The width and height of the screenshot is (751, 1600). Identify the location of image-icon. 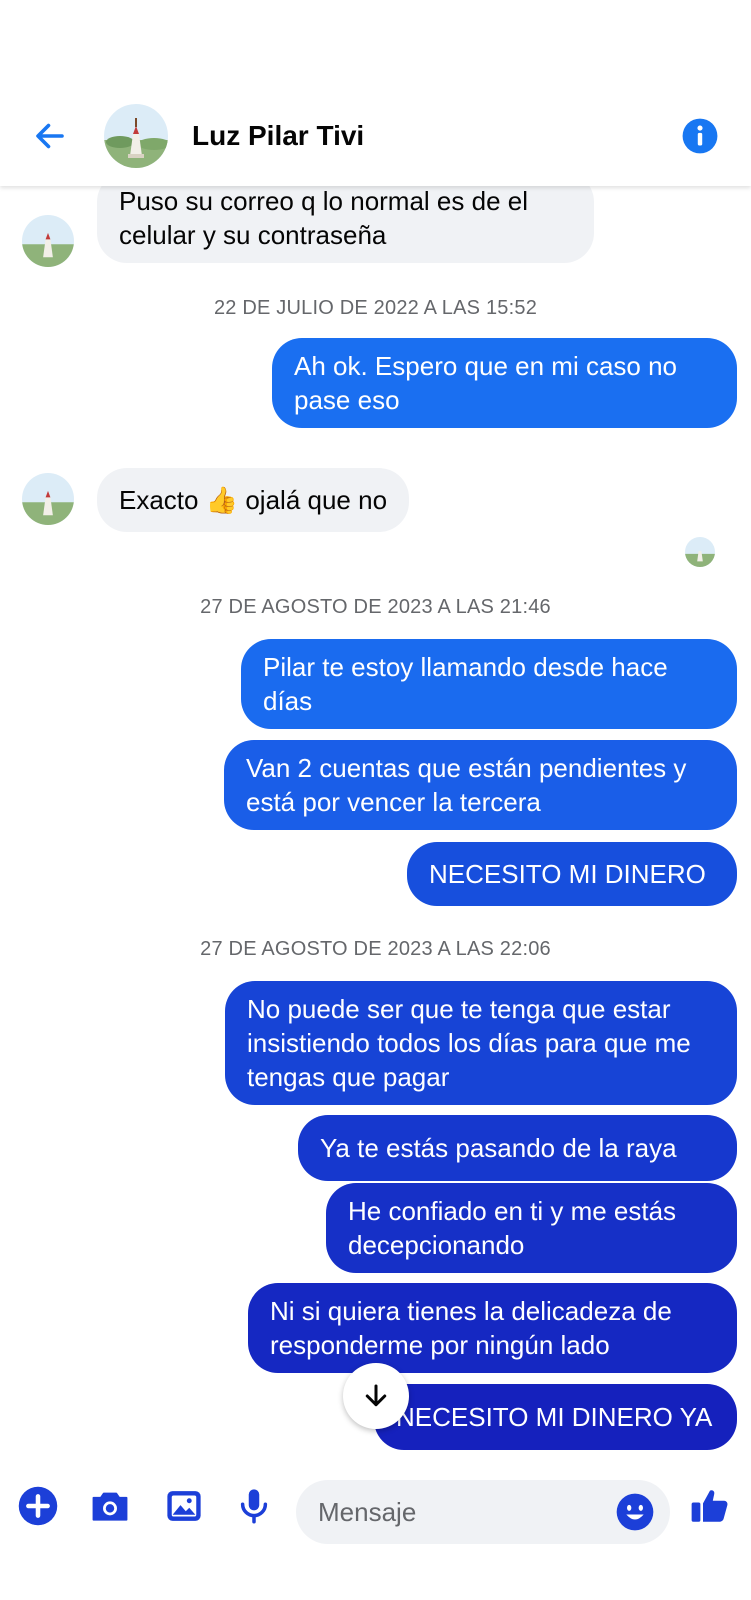
(184, 1506).